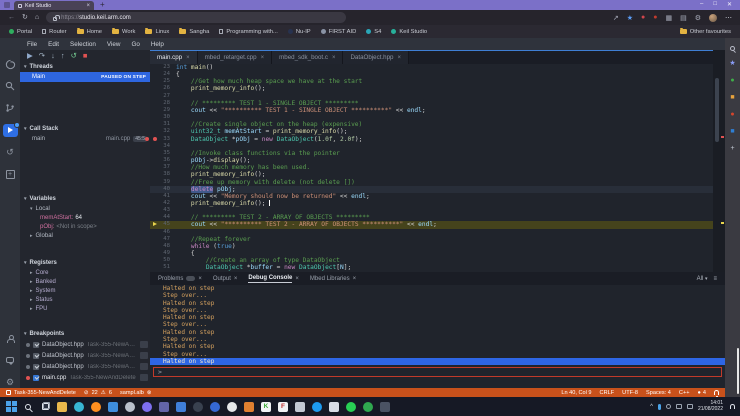 Image resolution: width=740 pixels, height=416 pixels. I want to click on bookmark-work: Work, so click(123, 31).